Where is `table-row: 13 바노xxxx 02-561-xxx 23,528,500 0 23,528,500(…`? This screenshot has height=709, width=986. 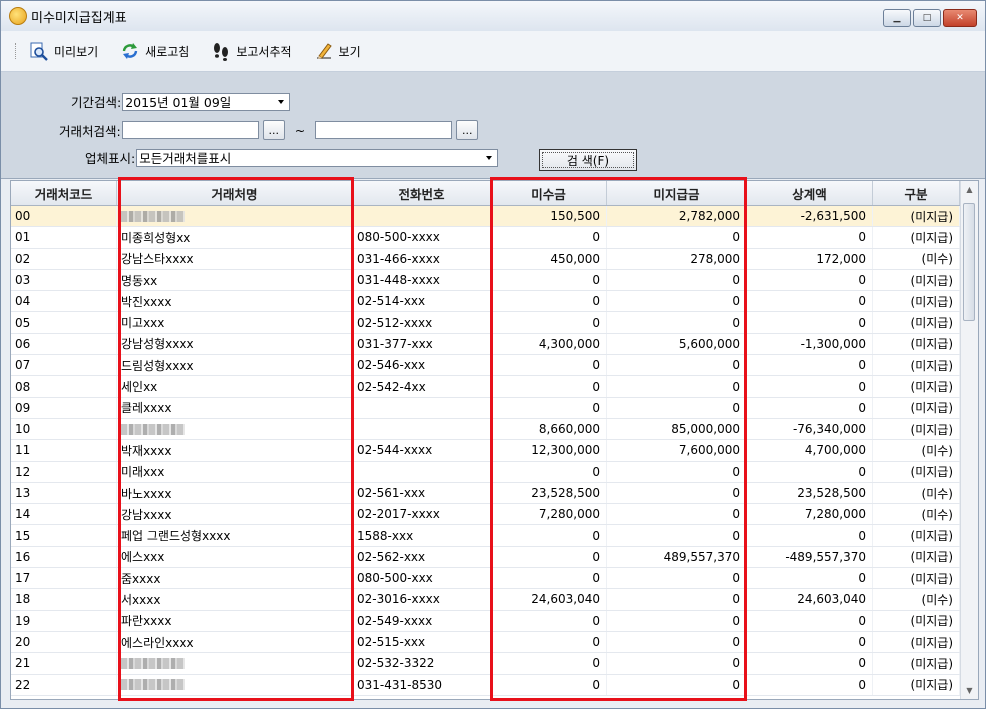 table-row: 13 바노xxxx 02-561-xxx 23,528,500 0 23,528,500(… is located at coordinates (485, 493).